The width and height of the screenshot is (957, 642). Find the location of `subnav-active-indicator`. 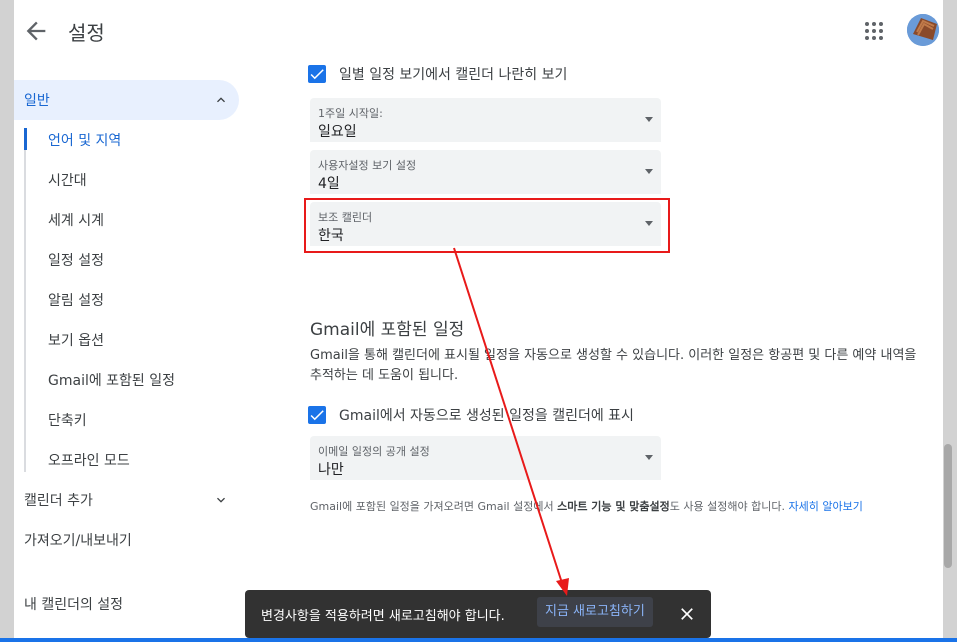

subnav-active-indicator is located at coordinates (25, 139).